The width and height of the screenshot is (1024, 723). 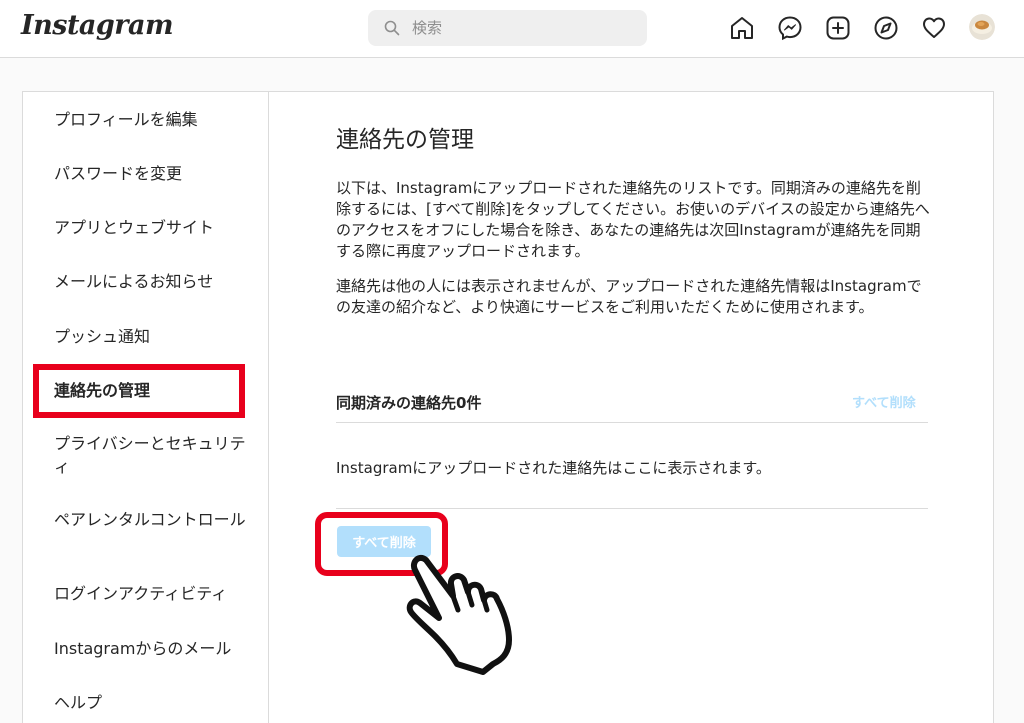 What do you see at coordinates (884, 401) in the screenshot?
I see `delete-all-link: すべて削除` at bounding box center [884, 401].